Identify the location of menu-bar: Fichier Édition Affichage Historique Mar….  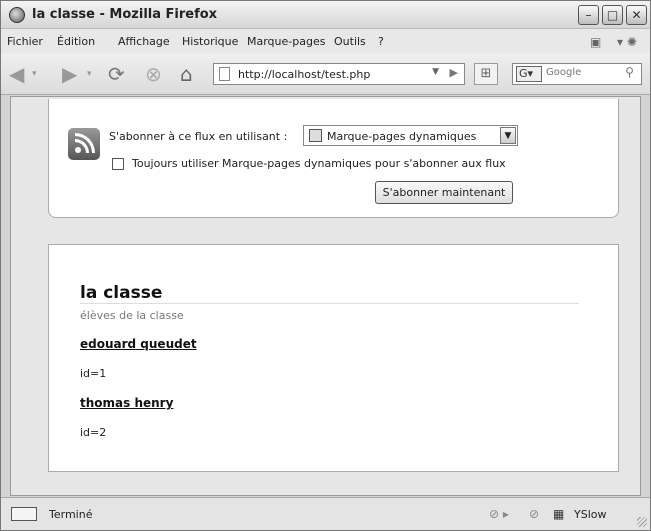
(325, 41).